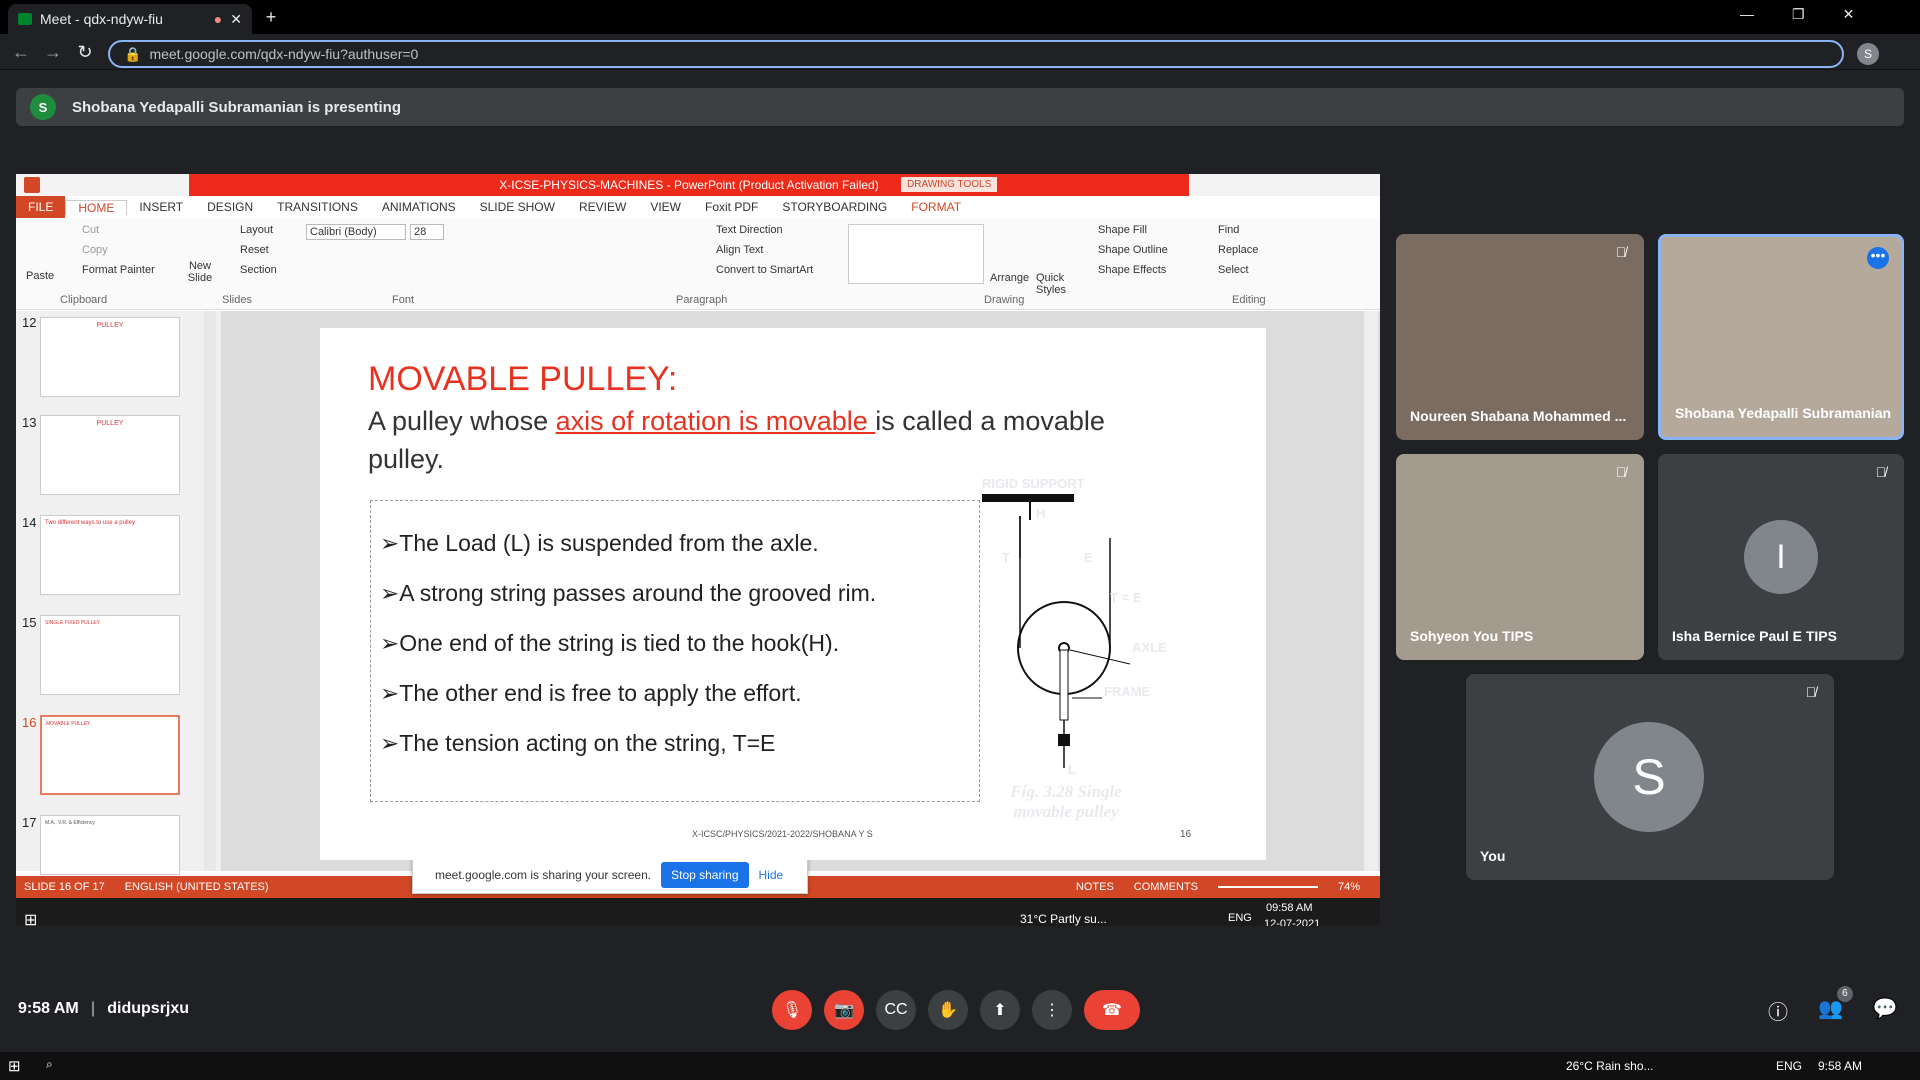 This screenshot has width=1920, height=1080. I want to click on label-frame: FRAME, so click(1127, 691).